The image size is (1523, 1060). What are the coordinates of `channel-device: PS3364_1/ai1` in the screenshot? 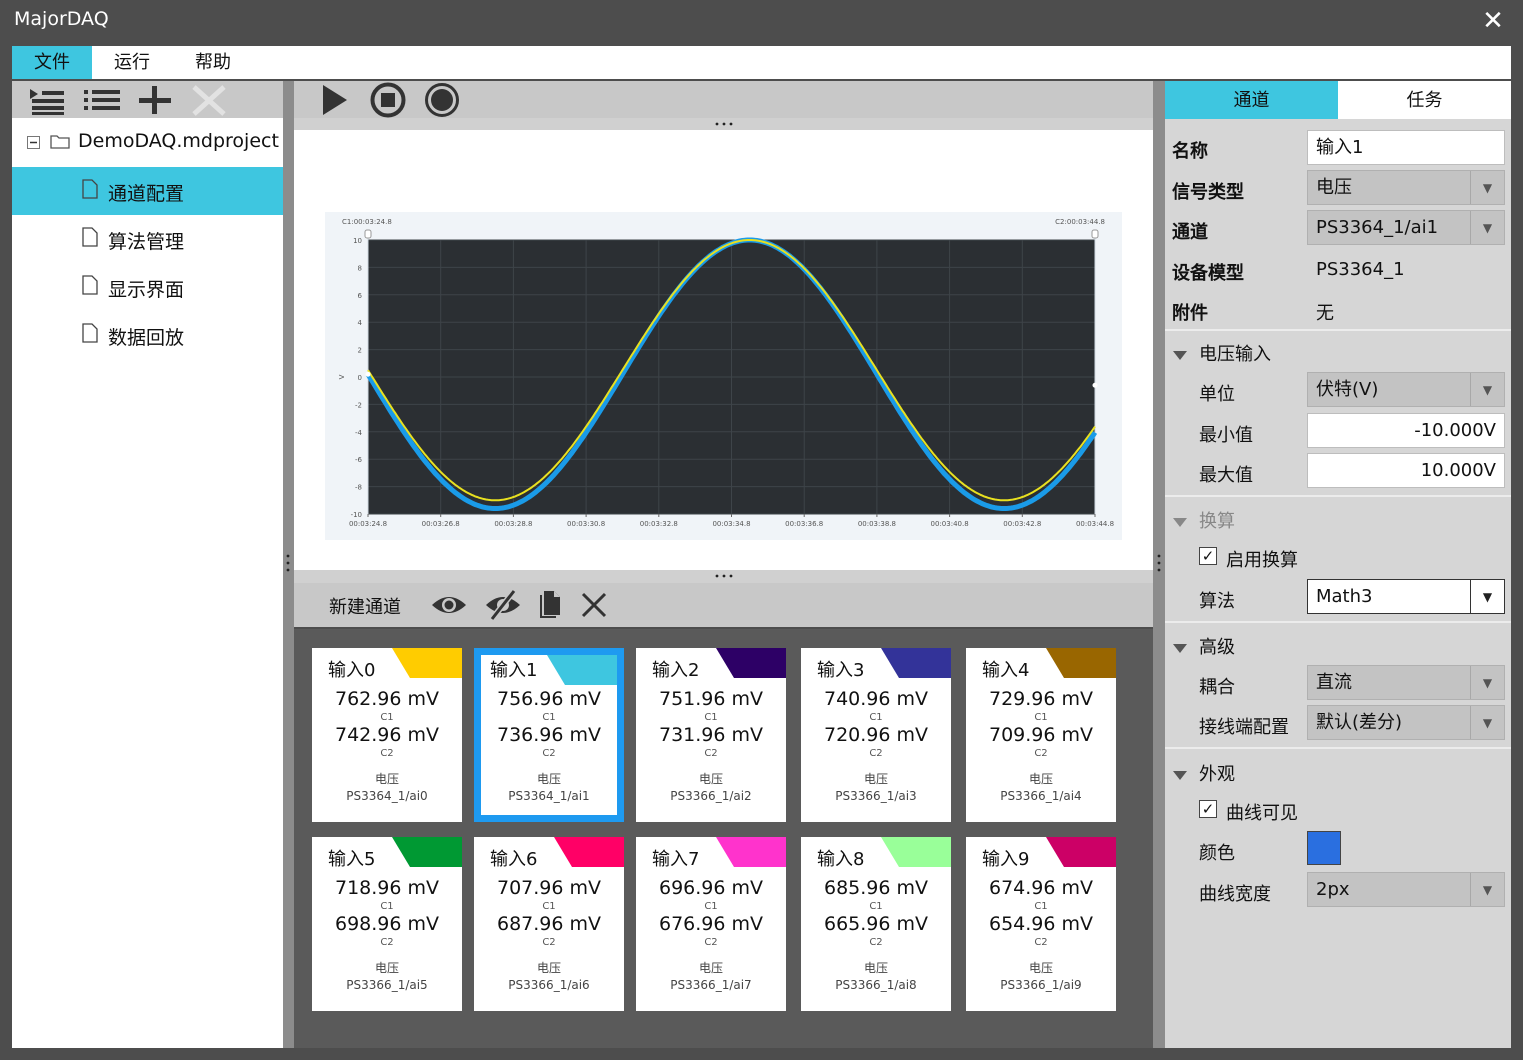 It's located at (549, 796).